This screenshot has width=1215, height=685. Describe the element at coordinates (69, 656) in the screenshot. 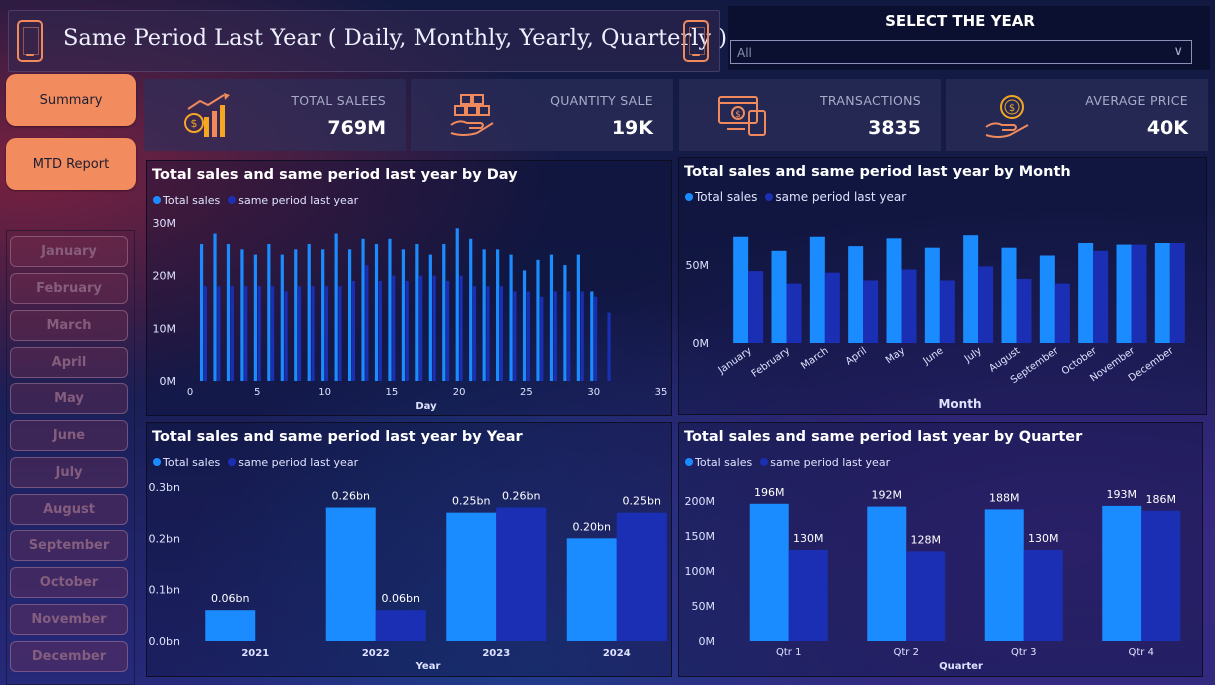

I see `month-button-december: December` at that location.